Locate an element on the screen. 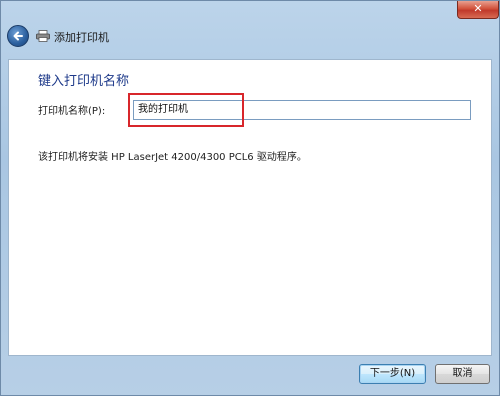 Image resolution: width=500 pixels, height=396 pixels. close-icon: ✕ is located at coordinates (478, 8).